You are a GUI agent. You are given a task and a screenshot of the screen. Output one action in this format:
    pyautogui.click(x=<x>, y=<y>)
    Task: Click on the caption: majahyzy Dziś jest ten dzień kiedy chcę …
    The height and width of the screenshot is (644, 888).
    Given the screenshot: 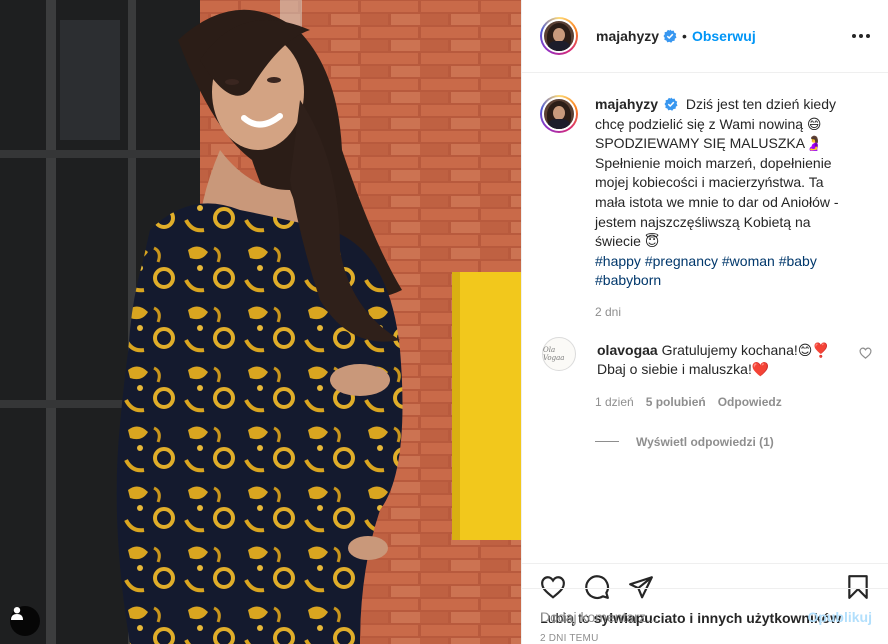 What is the action you would take?
    pyautogui.click(x=706, y=193)
    